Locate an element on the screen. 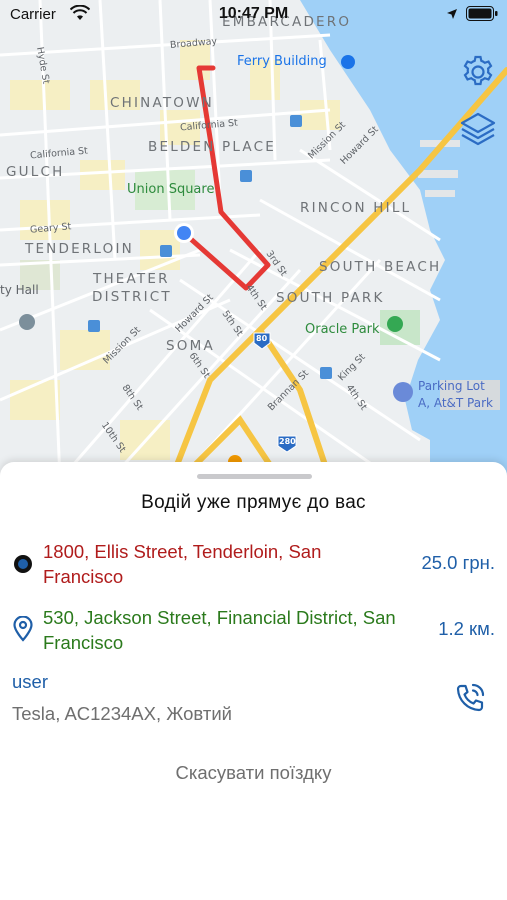  highway-80-shield: 80 is located at coordinates (262, 338).